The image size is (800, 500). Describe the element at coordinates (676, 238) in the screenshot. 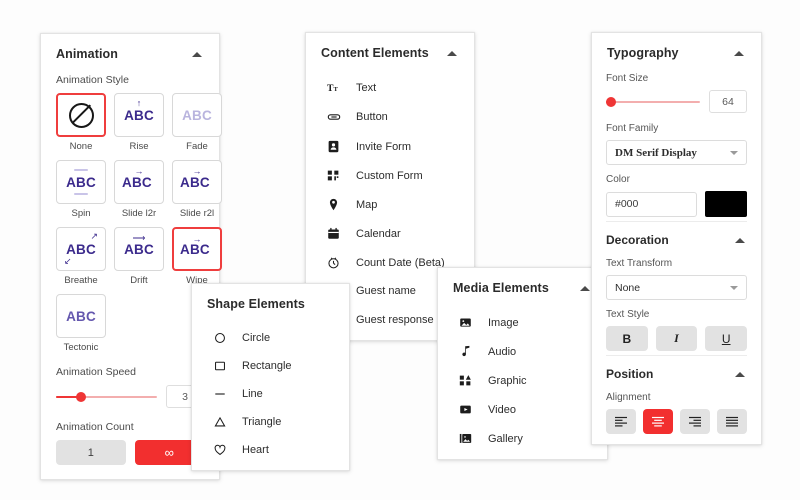

I see `decoration-section-header: Decoration` at that location.